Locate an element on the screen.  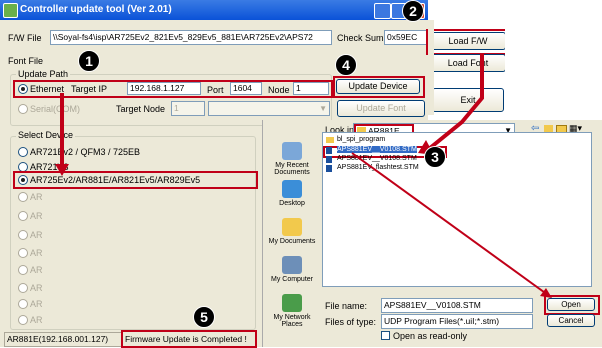
step-3-badge: 3 is located at coordinates (435, 157).